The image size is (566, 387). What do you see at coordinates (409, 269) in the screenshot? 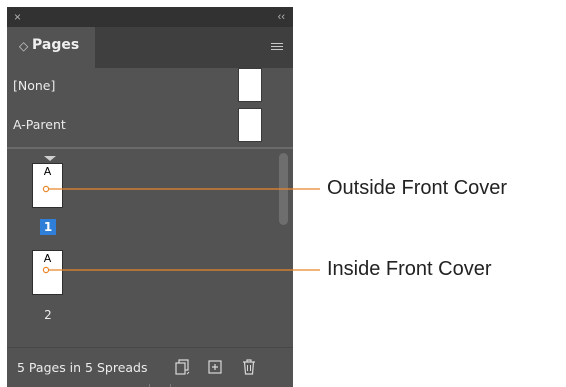
I see `callout-inside-front-cover: Inside Front Cover` at bounding box center [409, 269].